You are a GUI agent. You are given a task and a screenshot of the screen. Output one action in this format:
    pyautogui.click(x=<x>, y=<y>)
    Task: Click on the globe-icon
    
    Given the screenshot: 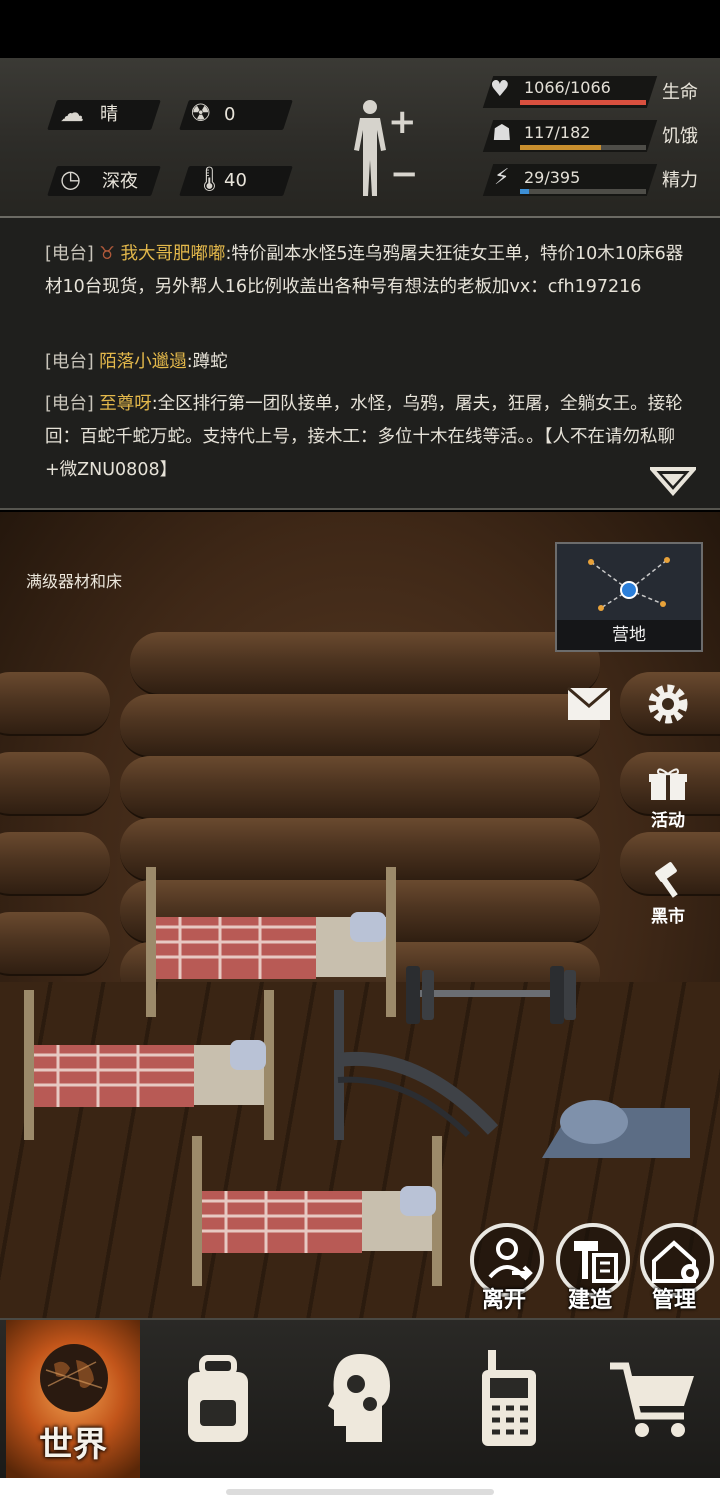 What is the action you would take?
    pyautogui.click(x=74, y=1378)
    